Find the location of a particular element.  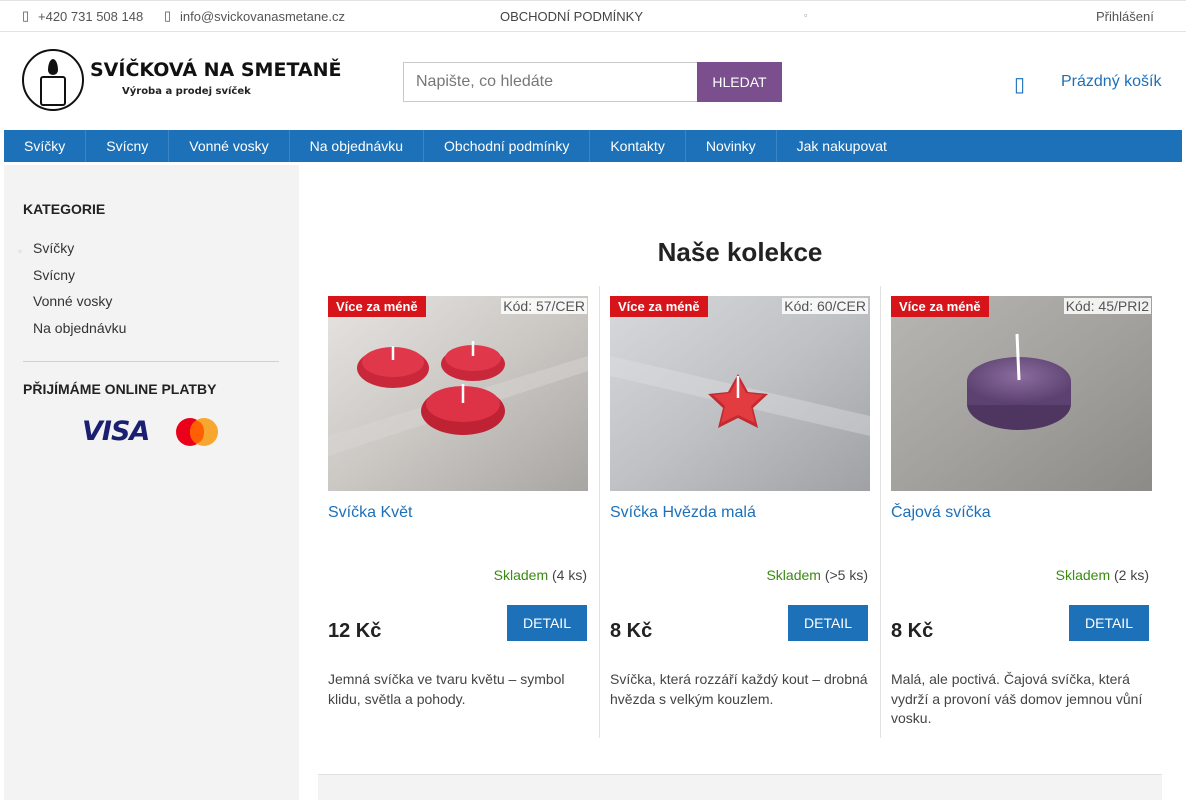

product-name-link: Svíčka Hvězda malá is located at coordinates (683, 513).